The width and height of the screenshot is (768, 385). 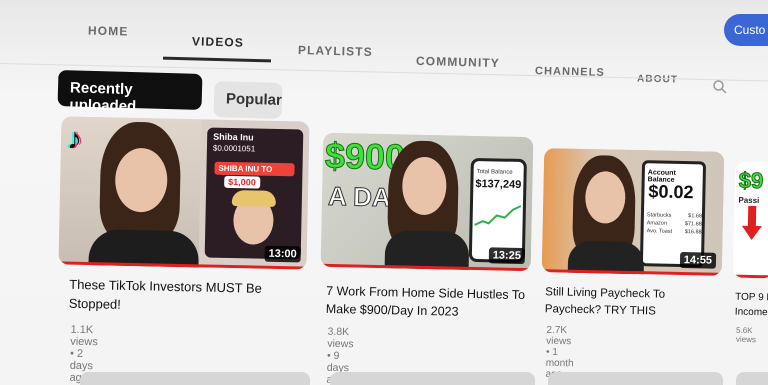 What do you see at coordinates (749, 200) in the screenshot?
I see `overlay-text: Passi` at bounding box center [749, 200].